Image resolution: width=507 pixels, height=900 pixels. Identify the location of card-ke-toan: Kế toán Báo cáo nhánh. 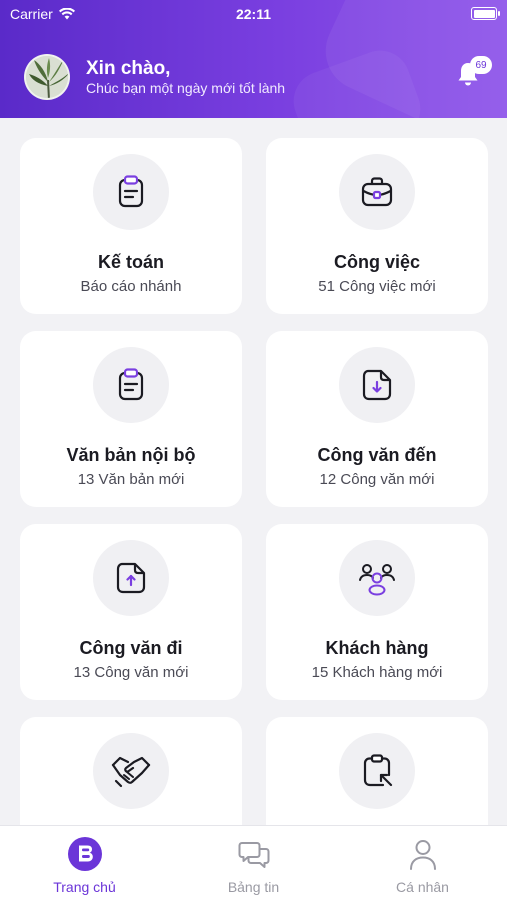
(131, 226).